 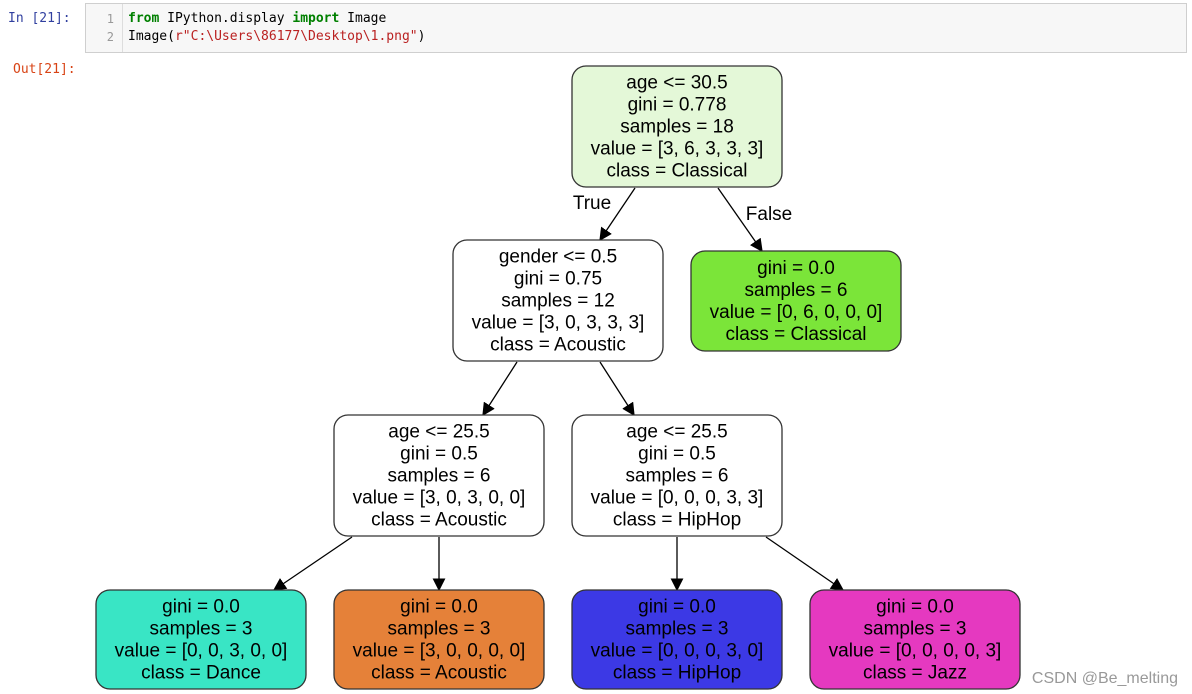 What do you see at coordinates (677, 498) in the screenshot?
I see `node-line: value = [0, 0, 0, 3, 3]` at bounding box center [677, 498].